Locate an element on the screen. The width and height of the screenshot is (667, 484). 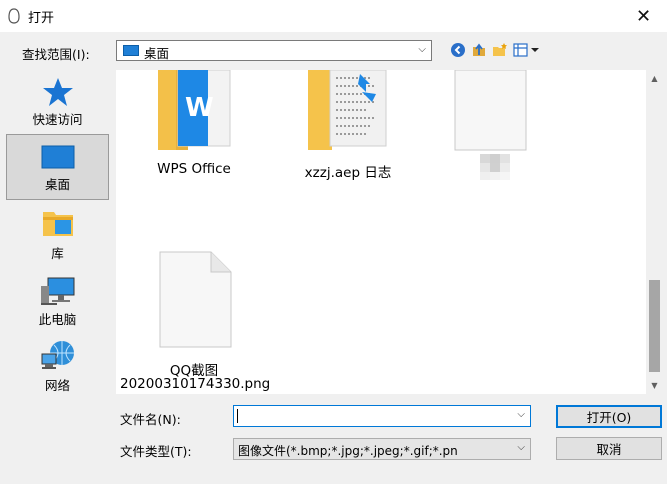
log-folder-icon is located at coordinates (347, 111).